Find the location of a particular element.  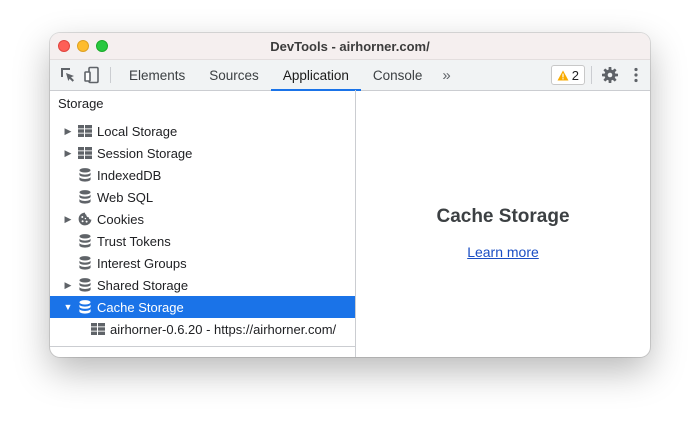

sidebar-item-label: Shared Storage is located at coordinates (143, 285).